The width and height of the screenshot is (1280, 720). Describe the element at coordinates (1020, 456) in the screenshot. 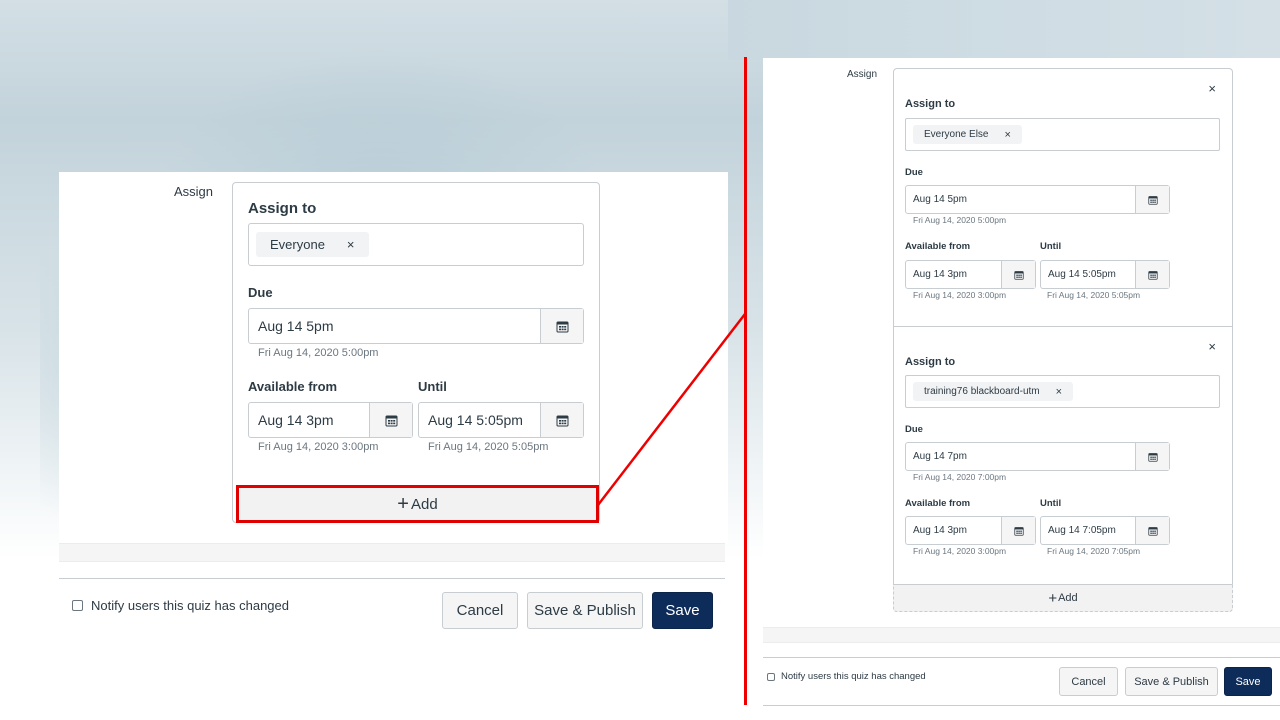

I see `due-date-value: Aug 14 7pm` at that location.